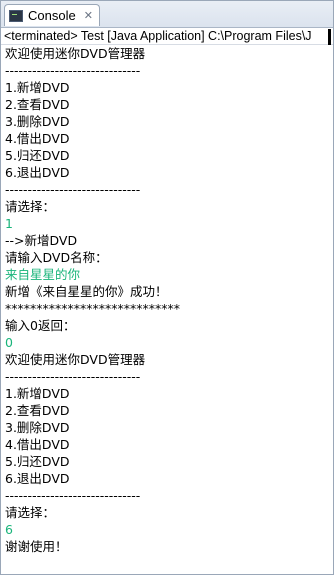 This screenshot has width=334, height=575. Describe the element at coordinates (9, 342) in the screenshot. I see `console-input-line: 0` at that location.